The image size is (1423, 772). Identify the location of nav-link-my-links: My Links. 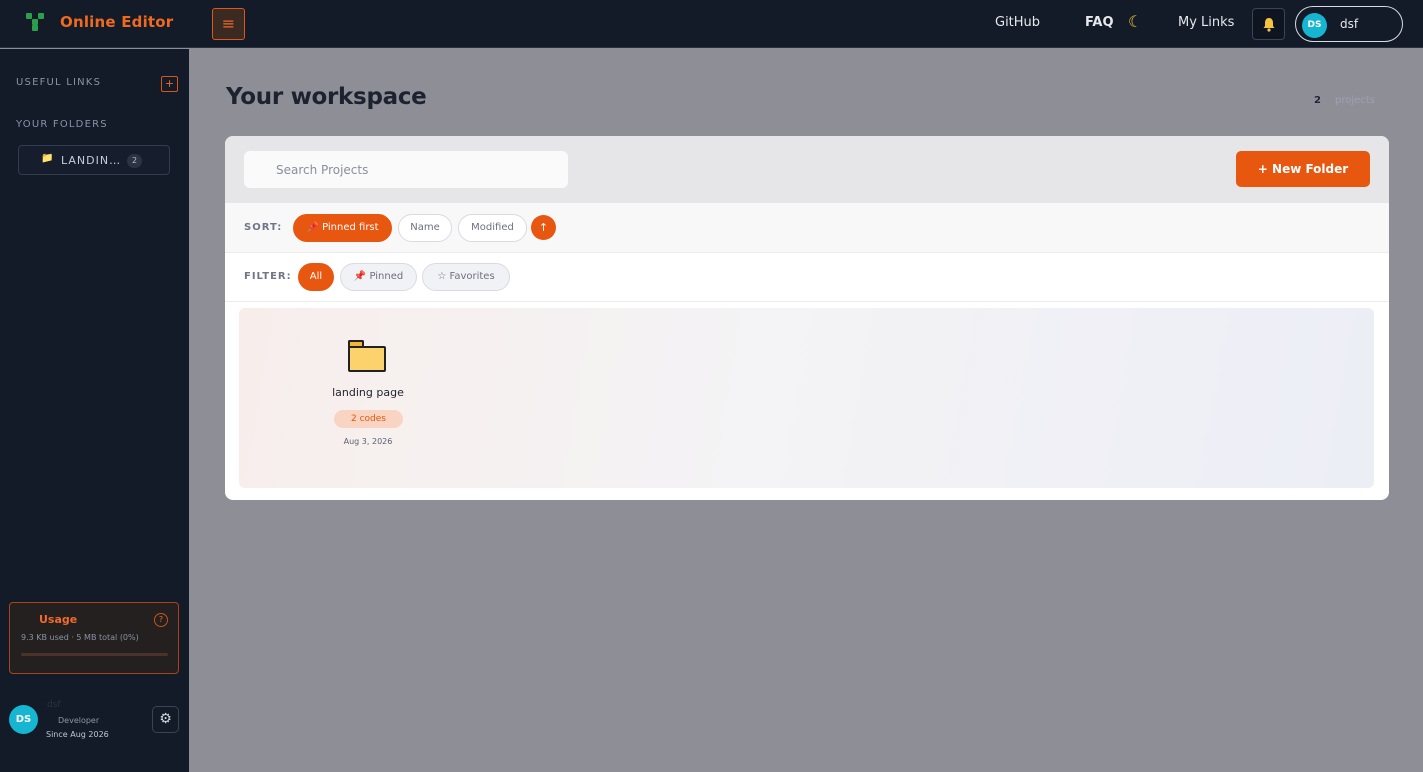
(1206, 22).